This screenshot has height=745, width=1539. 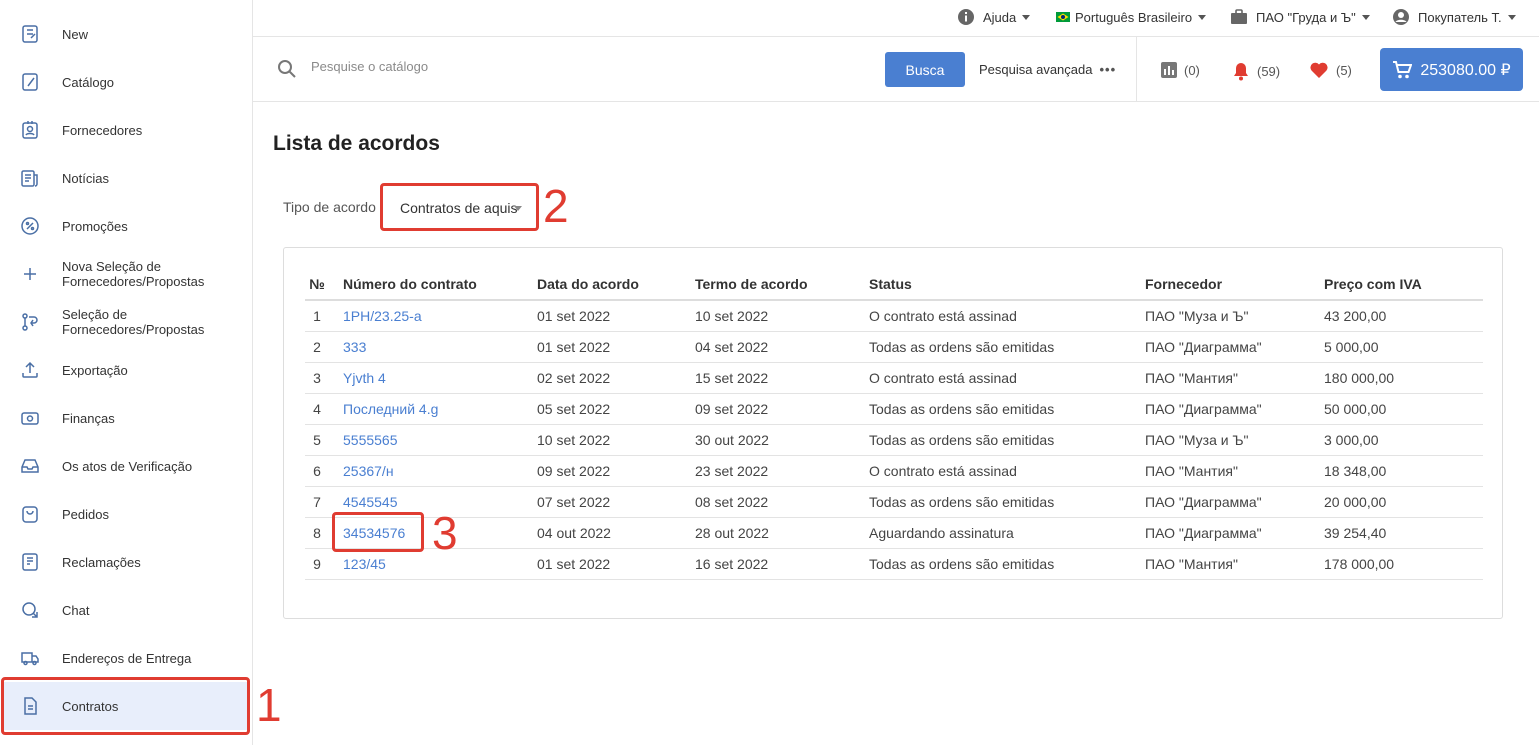 I want to click on notifications-count: (59), so click(x=1269, y=71).